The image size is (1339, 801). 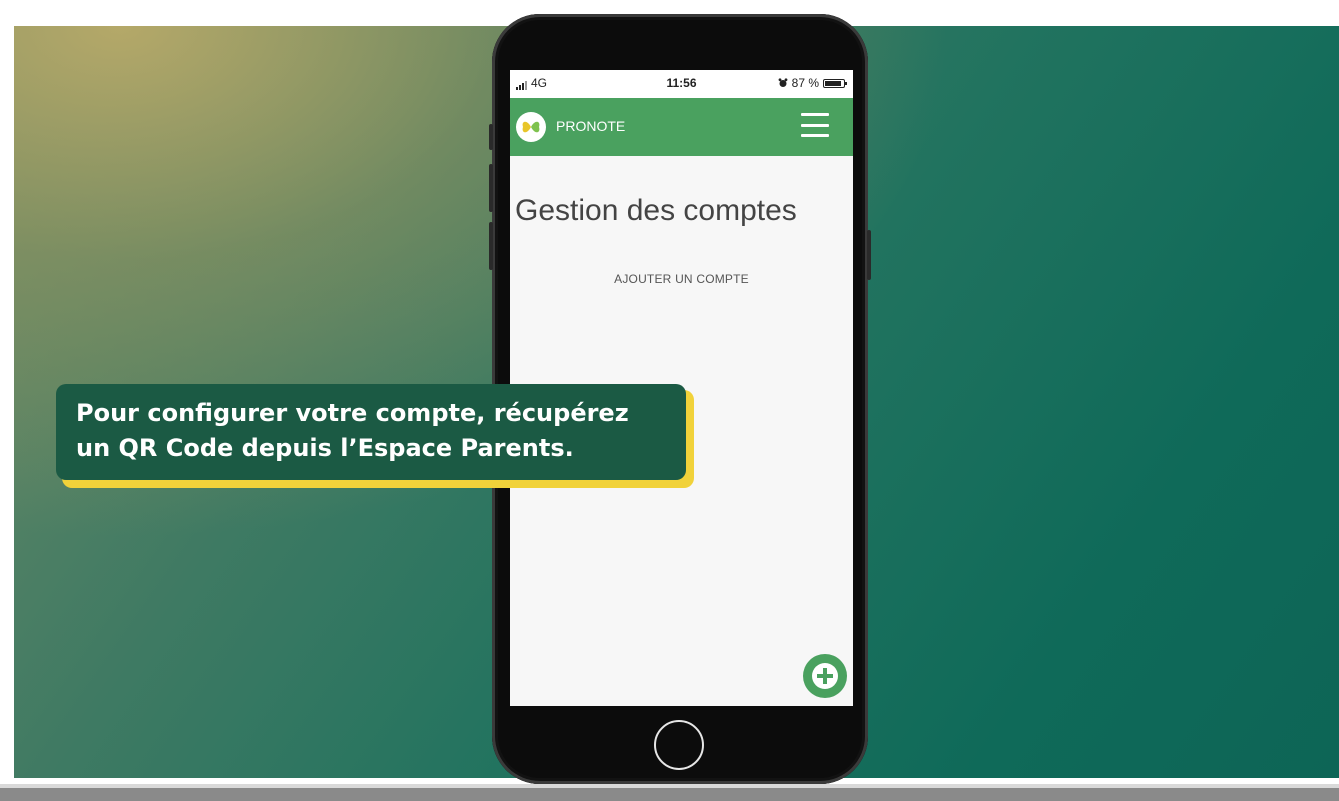 I want to click on page-title: Gestion des comptes, so click(x=656, y=210).